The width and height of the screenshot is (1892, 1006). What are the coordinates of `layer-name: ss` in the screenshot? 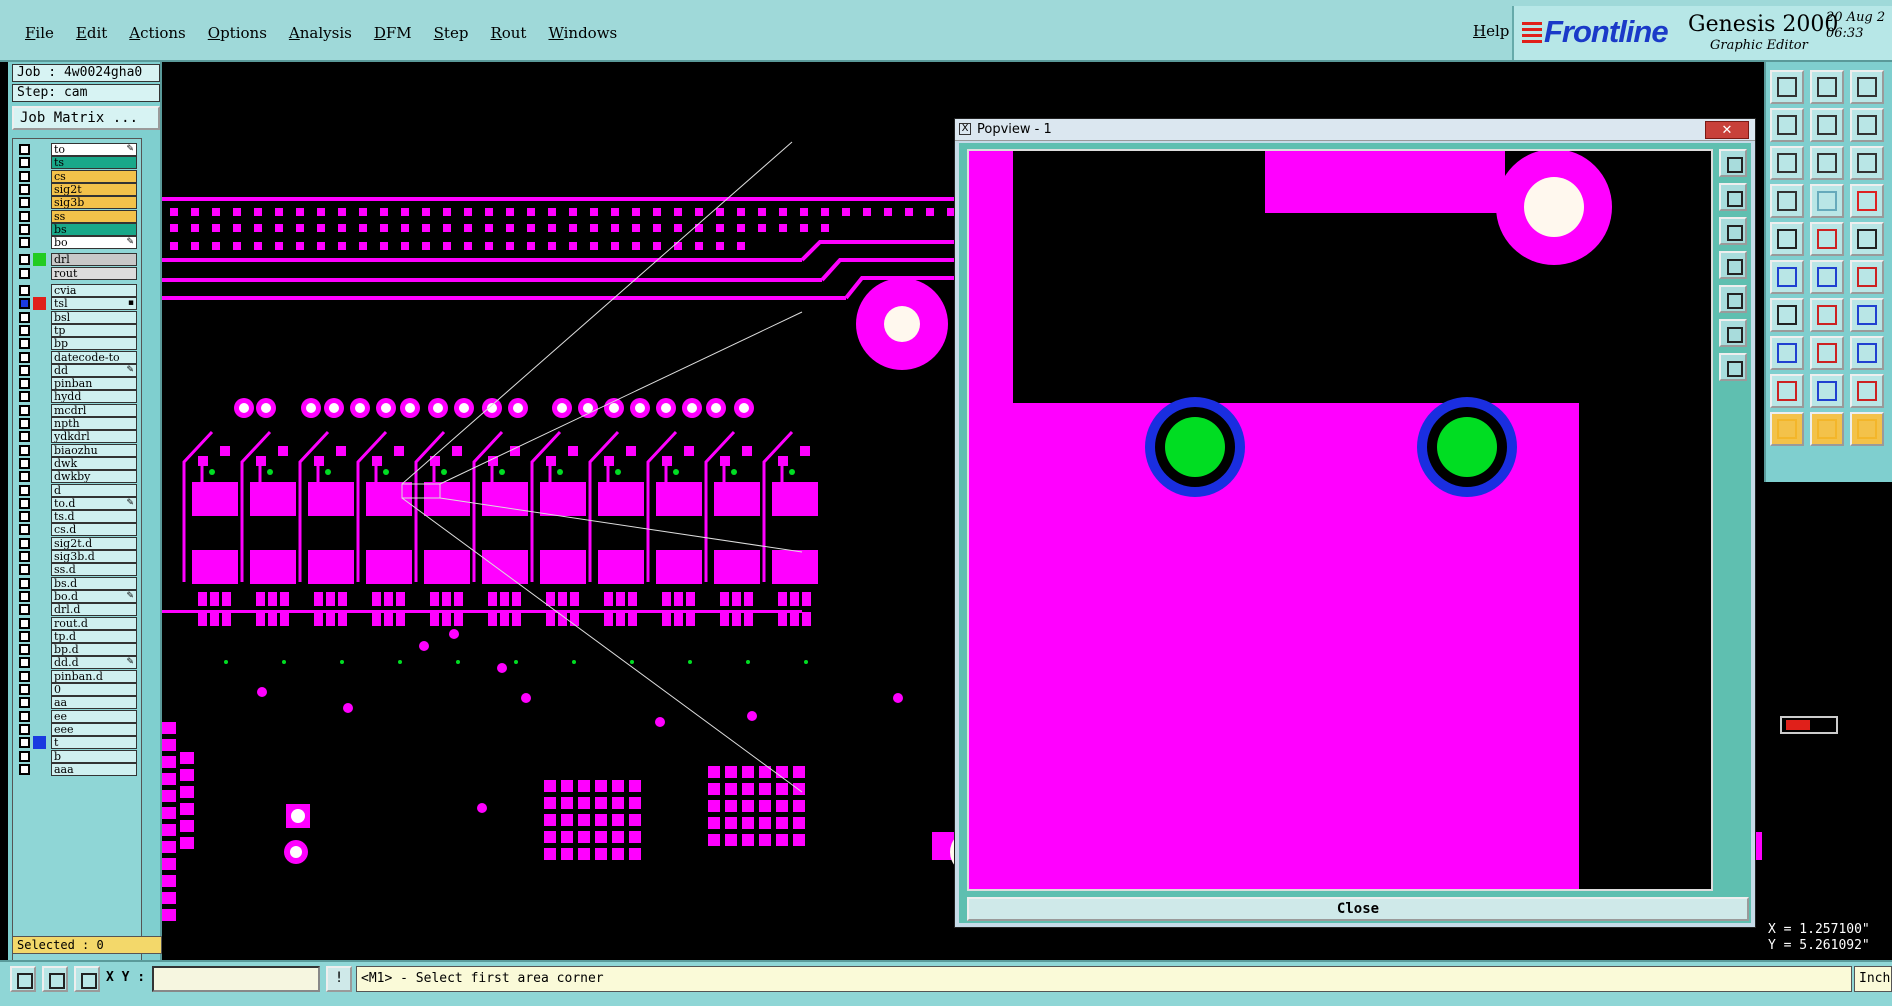 It's located at (94, 216).